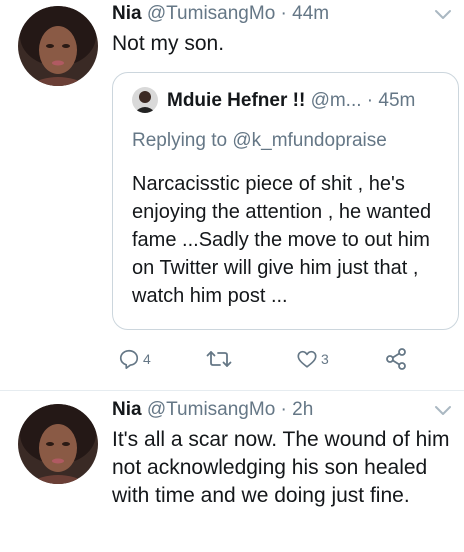  I want to click on share-icon, so click(396, 359).